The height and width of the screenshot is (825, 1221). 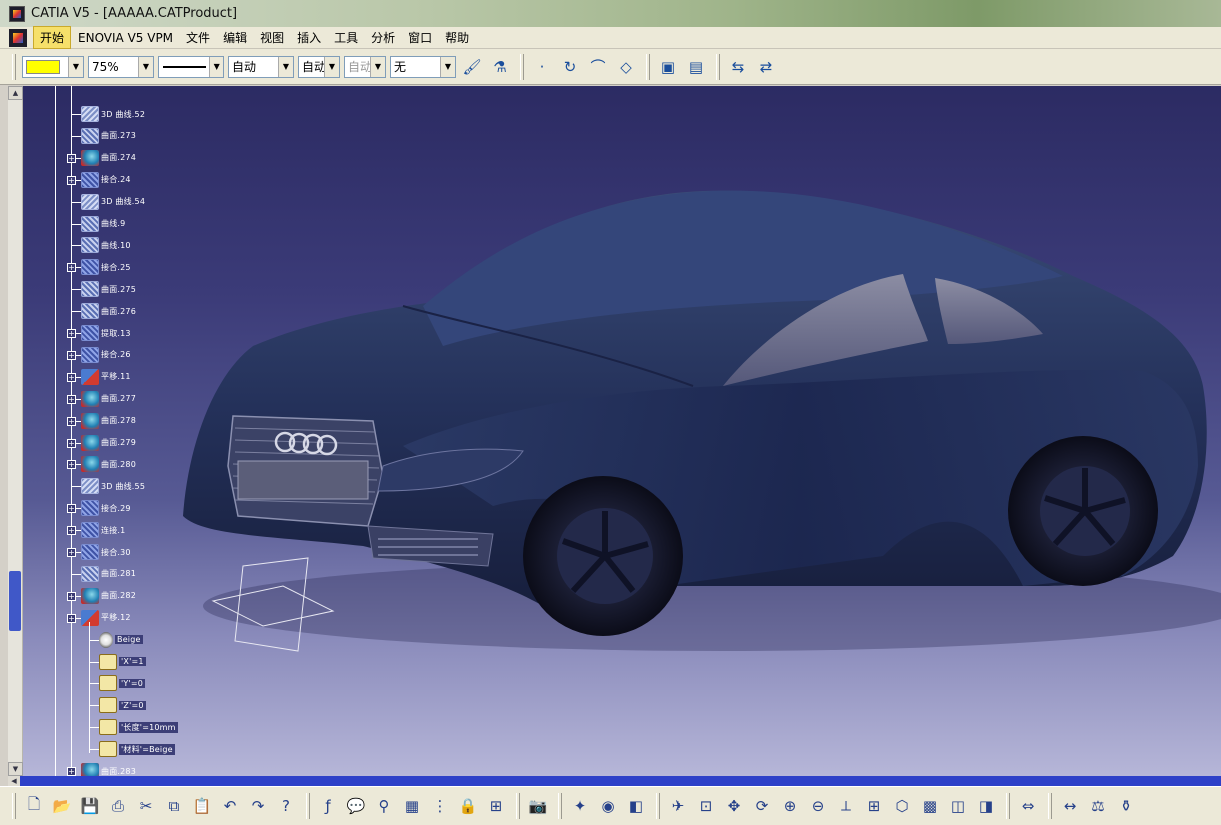 What do you see at coordinates (90, 806) in the screenshot?
I see `save-icon: 💾` at bounding box center [90, 806].